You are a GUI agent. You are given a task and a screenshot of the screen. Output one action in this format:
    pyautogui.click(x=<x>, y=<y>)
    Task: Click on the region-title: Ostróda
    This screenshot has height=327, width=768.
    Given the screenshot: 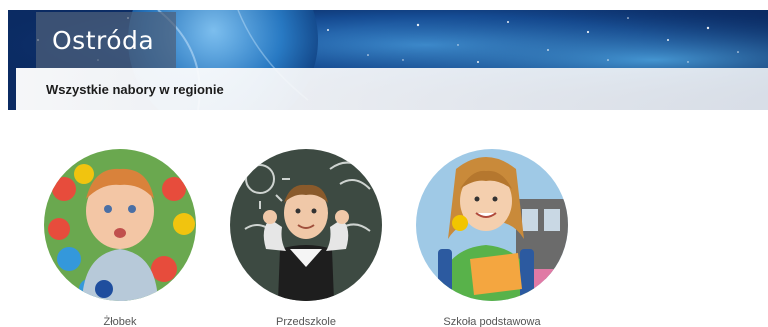 What is the action you would take?
    pyautogui.click(x=103, y=40)
    